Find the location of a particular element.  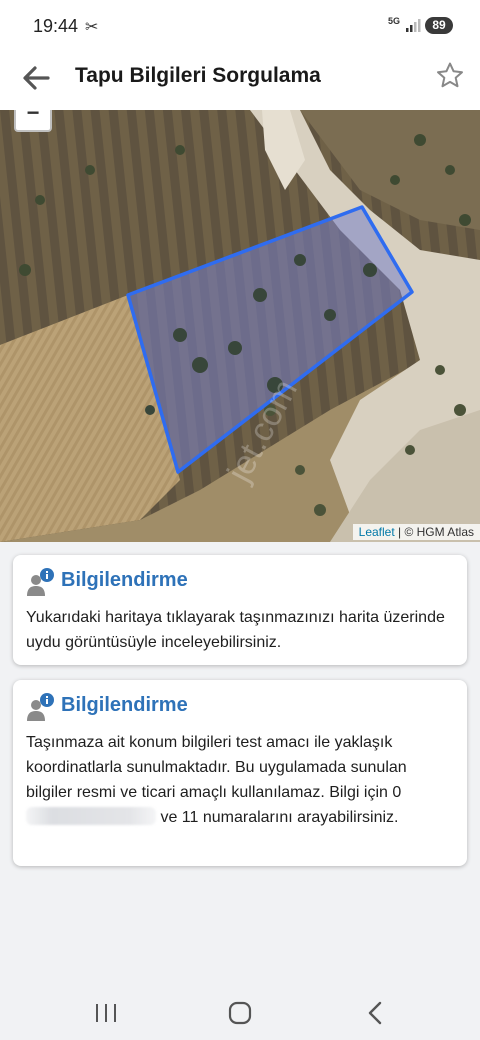

back-arrow-icon is located at coordinates (36, 78).